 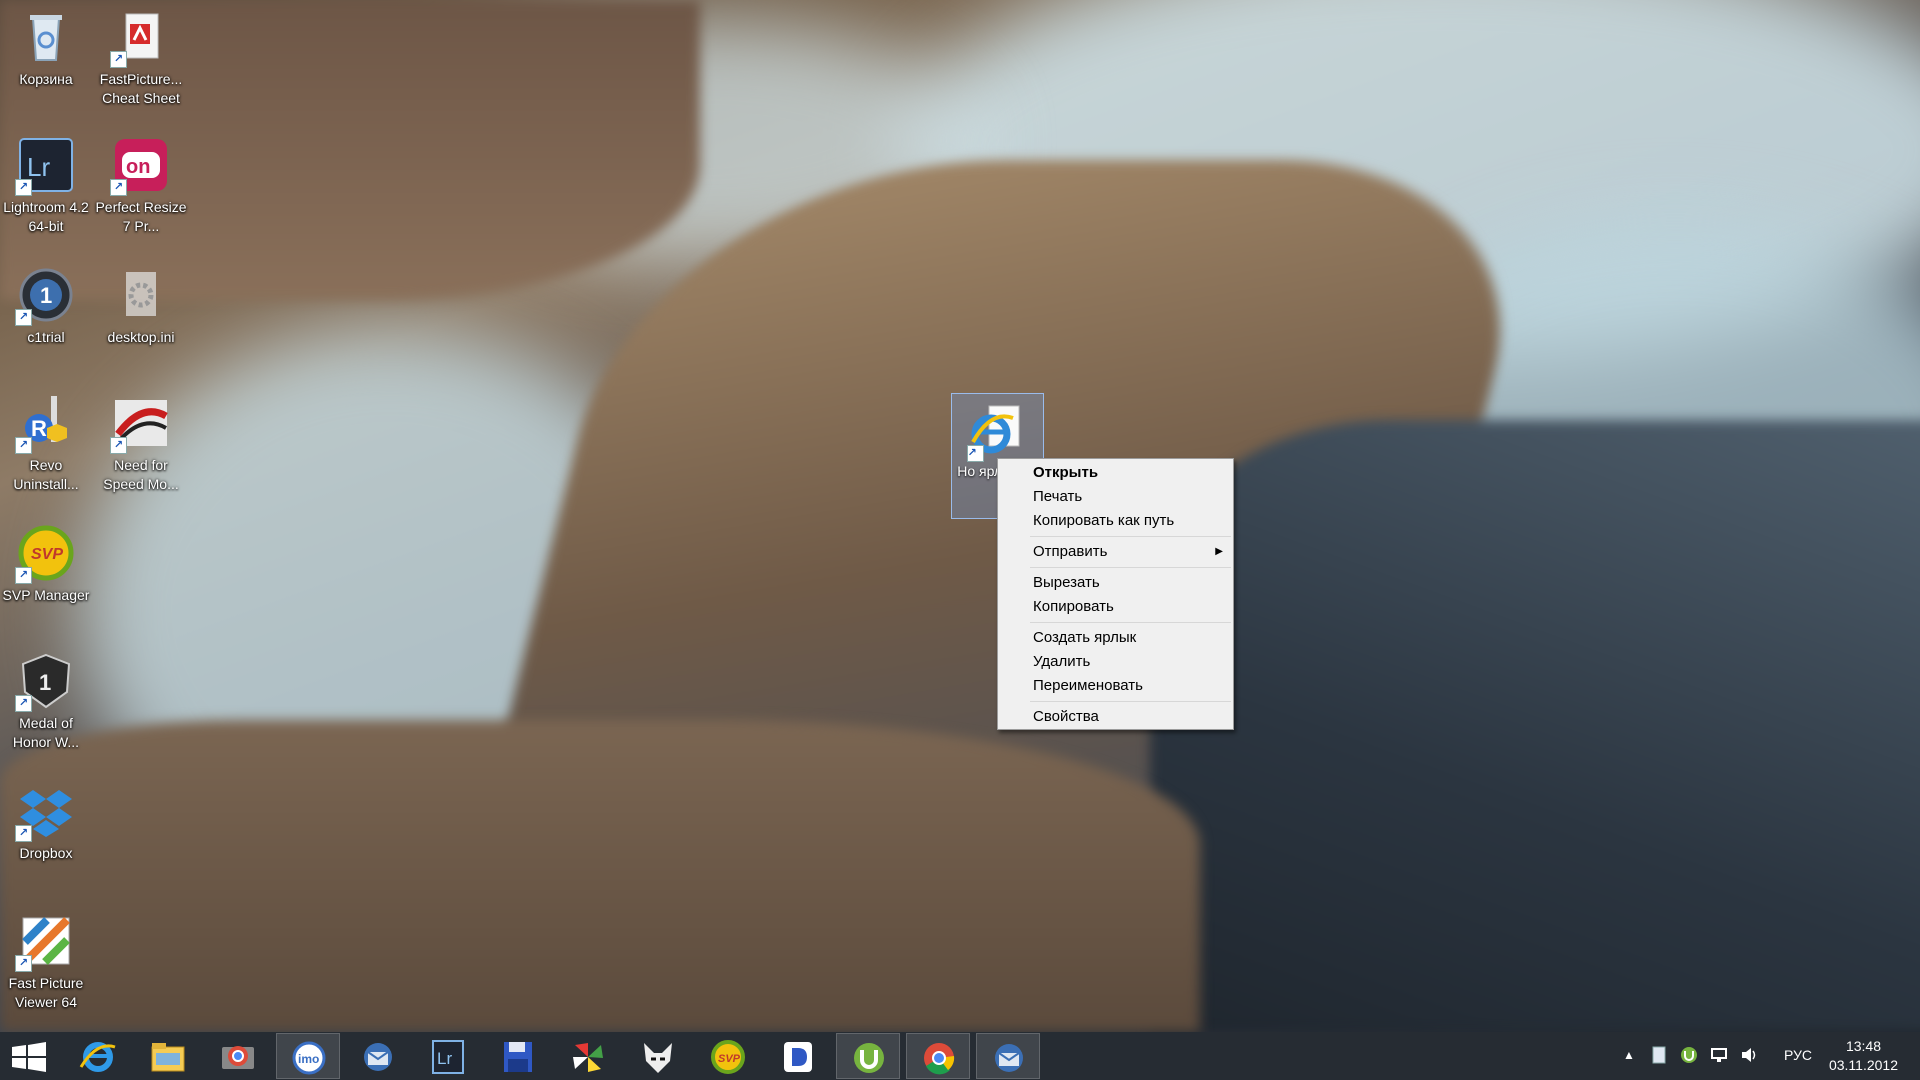 I want to click on pinwheel-app-icon, so click(x=588, y=1057).